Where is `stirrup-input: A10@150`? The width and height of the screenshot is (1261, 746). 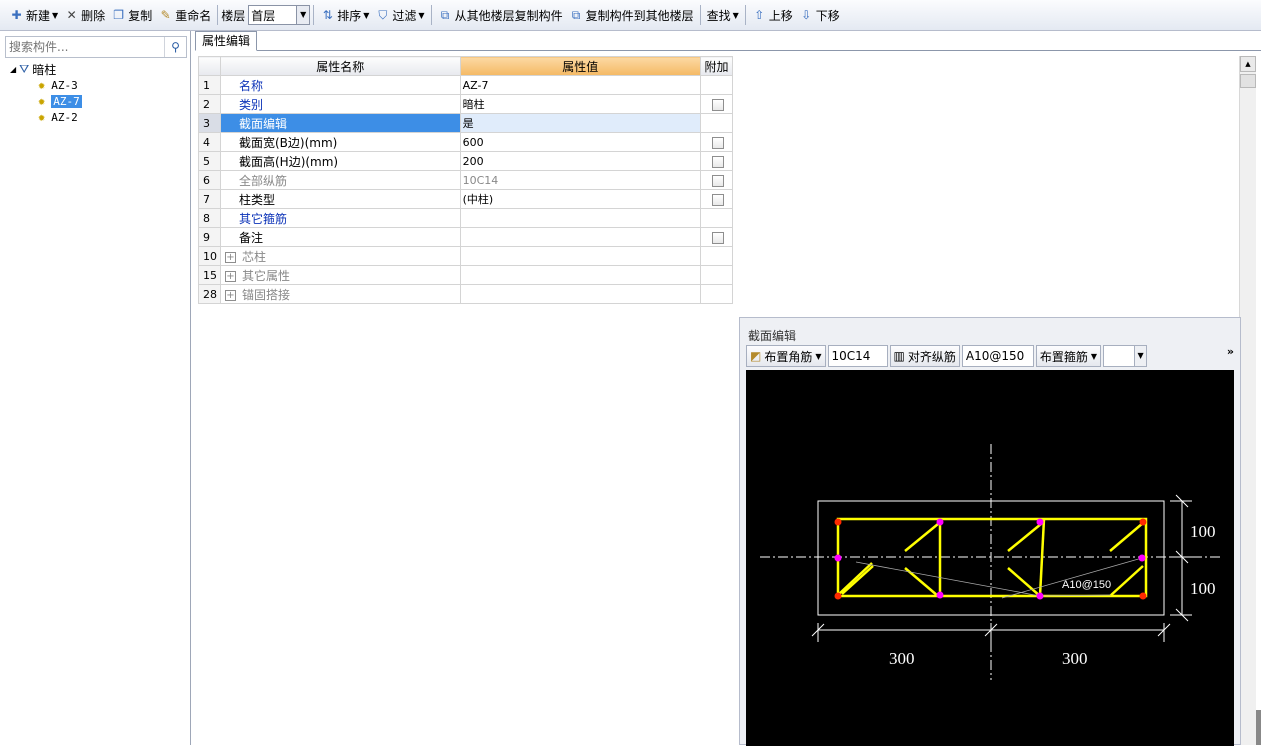
stirrup-input: A10@150 is located at coordinates (997, 356).